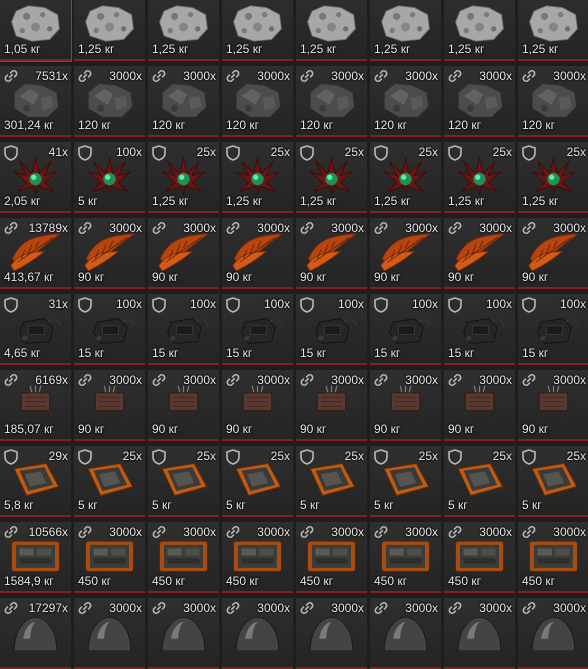 The height and width of the screenshot is (669, 588). Describe the element at coordinates (36, 31) in the screenshot. I see `inventory-slot-ore-rock: 1,05 кг` at that location.